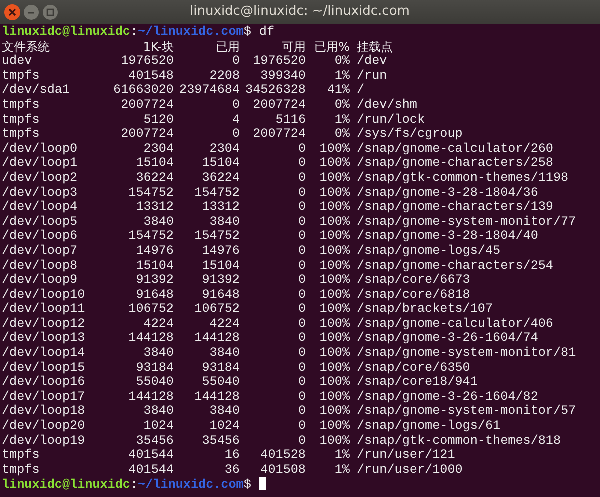 The width and height of the screenshot is (600, 497). I want to click on blocks-cell-text: 61663020, so click(143, 90).